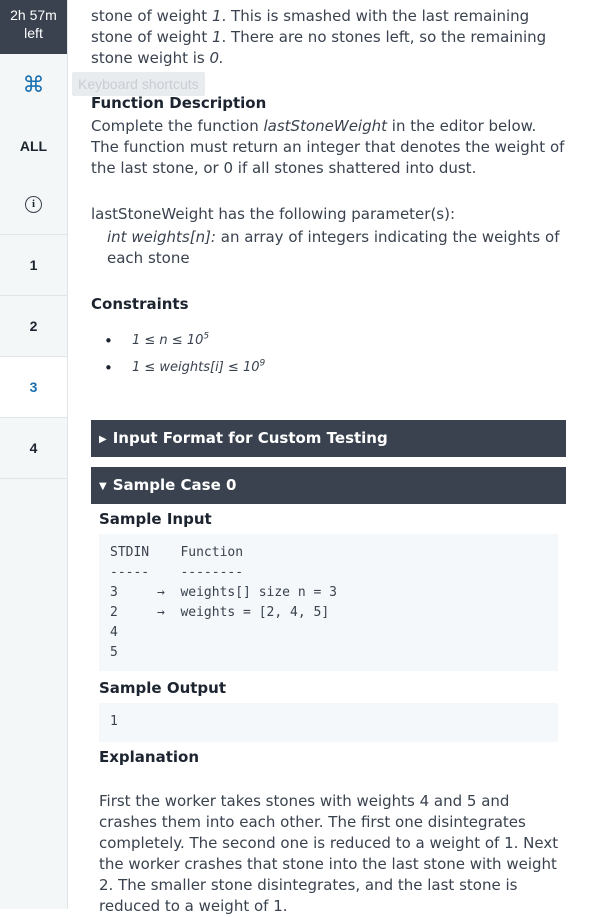 This screenshot has width=590, height=917. I want to click on sample-case-0-accordion: ▼ Sample Case 0, so click(328, 485).